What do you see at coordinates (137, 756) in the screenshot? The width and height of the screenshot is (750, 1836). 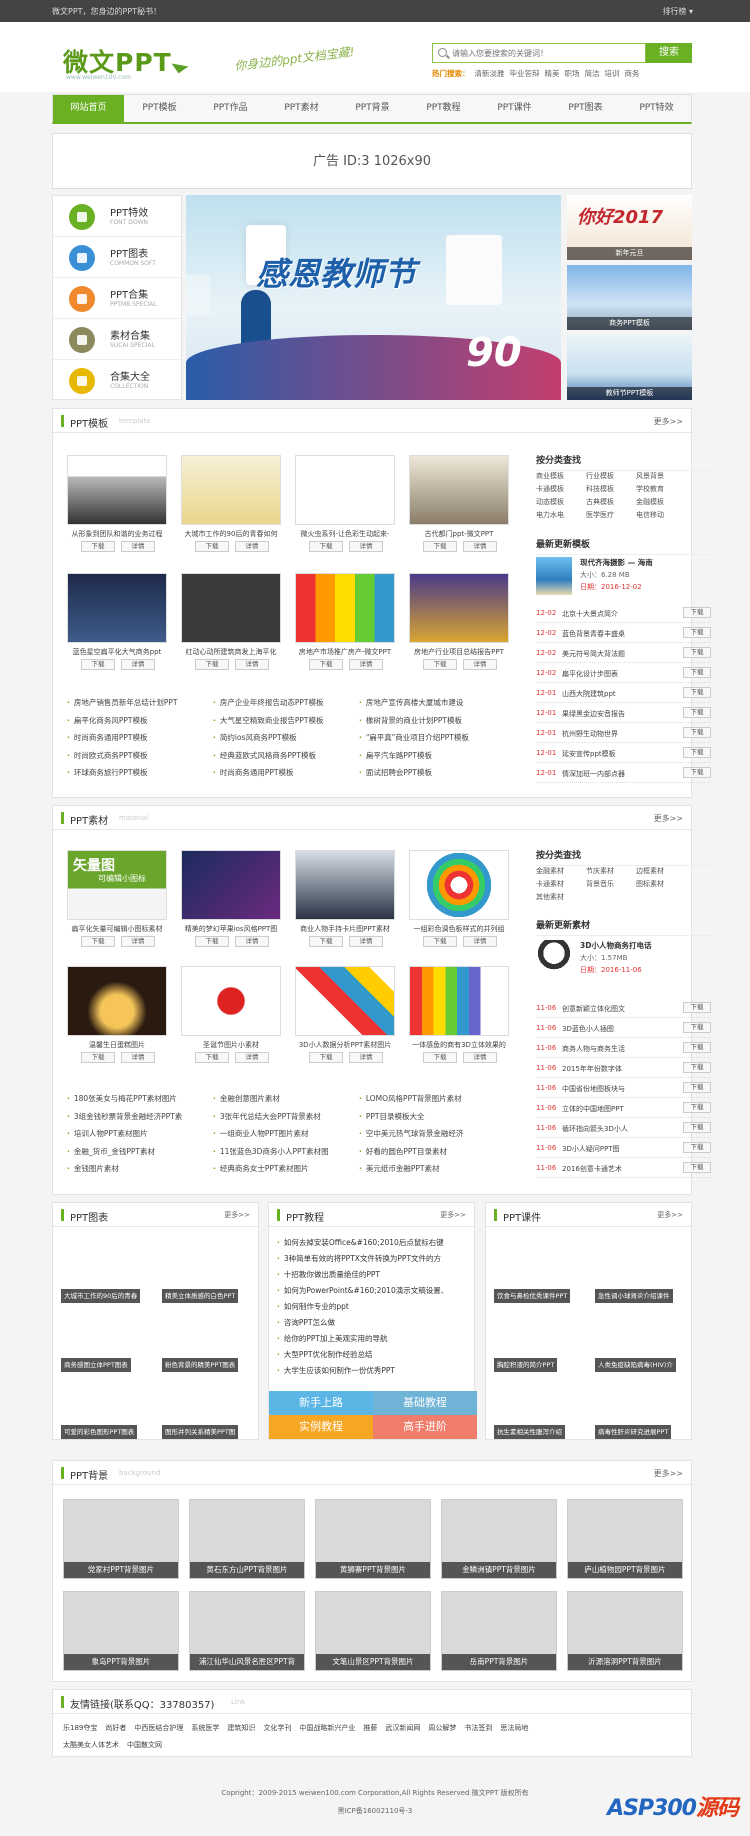 I see `list-item: 时尚欧式商务PPT模板` at bounding box center [137, 756].